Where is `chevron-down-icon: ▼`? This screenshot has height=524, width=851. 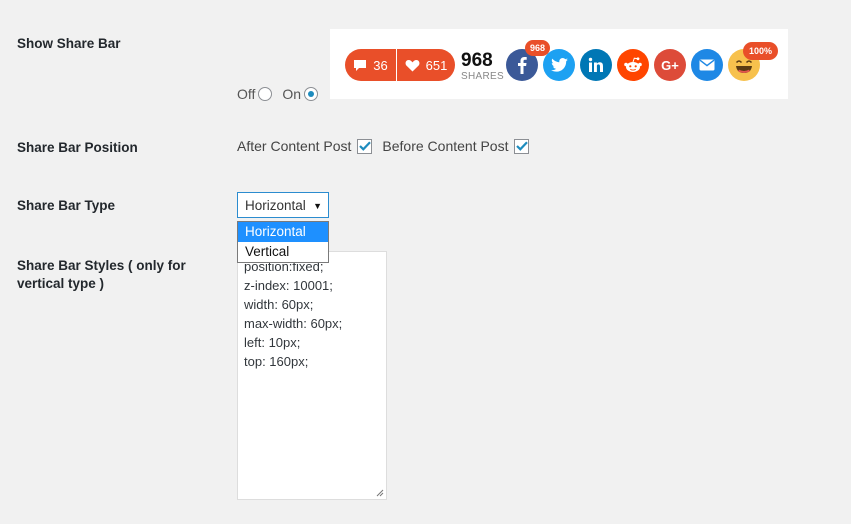
chevron-down-icon: ▼ is located at coordinates (317, 206).